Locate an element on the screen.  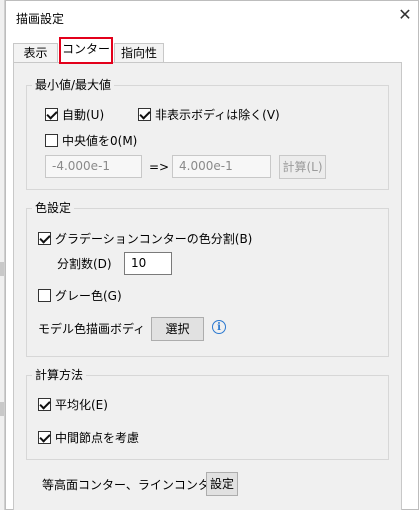
select-button: 選択 is located at coordinates (177, 329).